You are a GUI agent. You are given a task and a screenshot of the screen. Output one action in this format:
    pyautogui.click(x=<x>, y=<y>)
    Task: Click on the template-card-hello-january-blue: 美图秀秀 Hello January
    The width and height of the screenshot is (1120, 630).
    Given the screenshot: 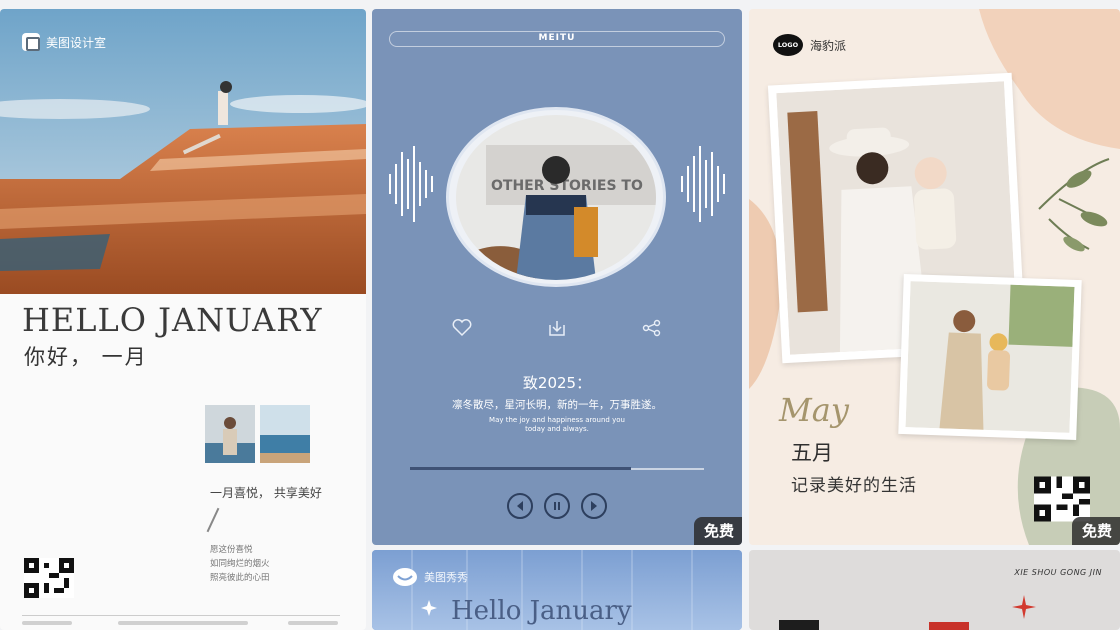 What is the action you would take?
    pyautogui.click(x=557, y=590)
    